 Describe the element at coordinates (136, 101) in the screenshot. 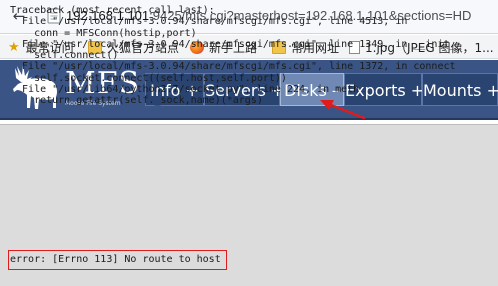

I see `traceback-line: return getattr(self._sock,name)(*args)` at that location.